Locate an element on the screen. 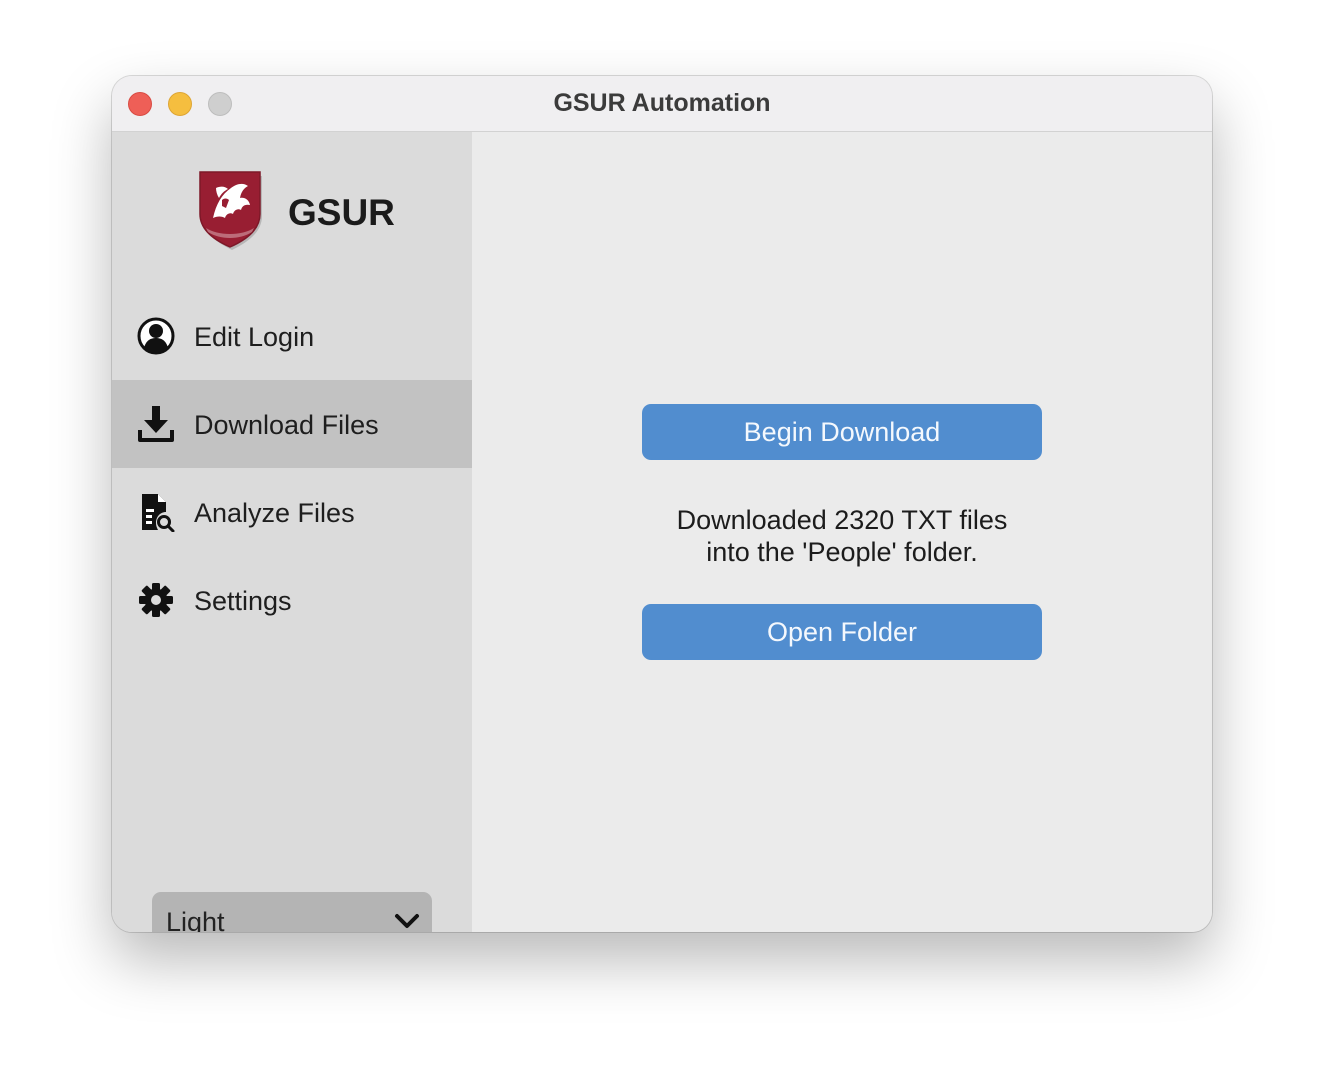 The image size is (1324, 1080). gear-icon is located at coordinates (156, 600).